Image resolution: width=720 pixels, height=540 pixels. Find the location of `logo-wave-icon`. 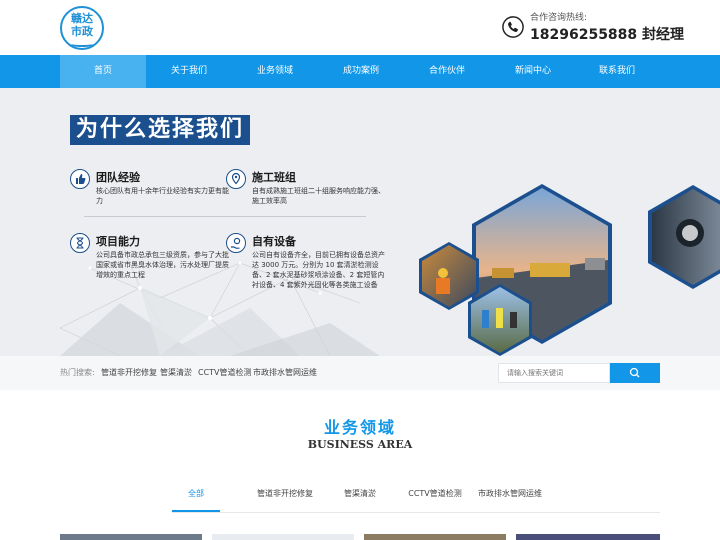

logo-wave-icon is located at coordinates (82, 43).